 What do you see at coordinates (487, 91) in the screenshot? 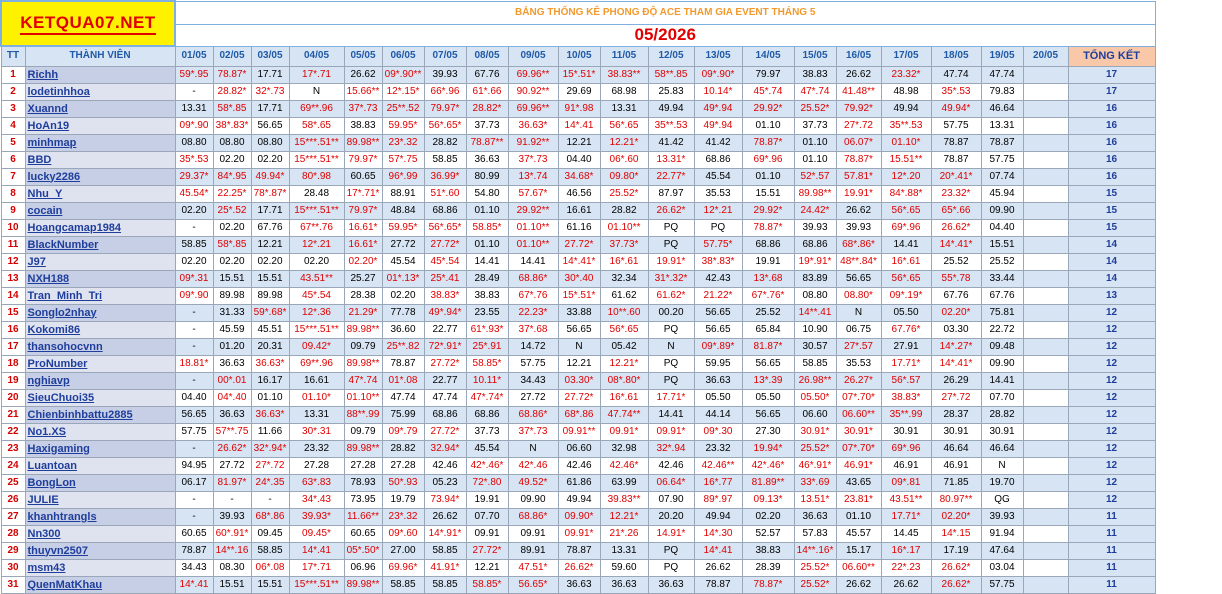
I see `score-cell: 61*.66` at bounding box center [487, 91].